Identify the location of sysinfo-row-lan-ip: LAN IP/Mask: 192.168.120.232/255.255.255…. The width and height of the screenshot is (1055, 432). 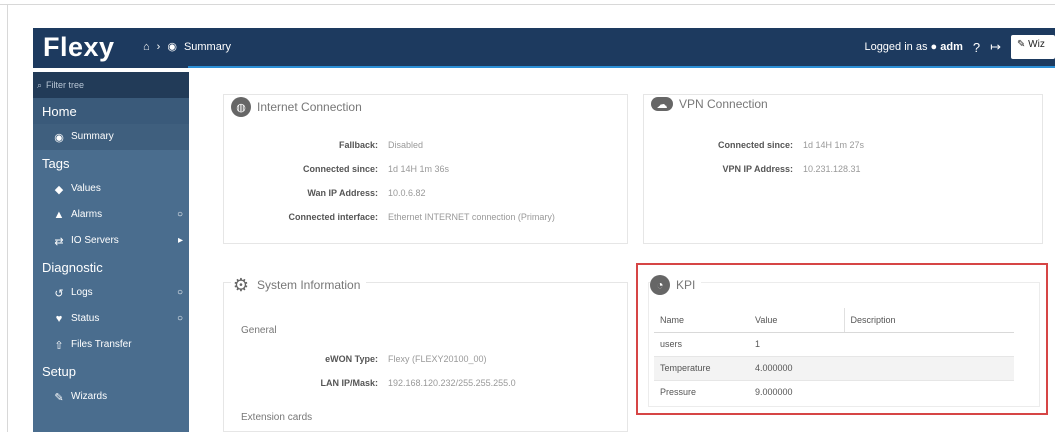
(379, 383).